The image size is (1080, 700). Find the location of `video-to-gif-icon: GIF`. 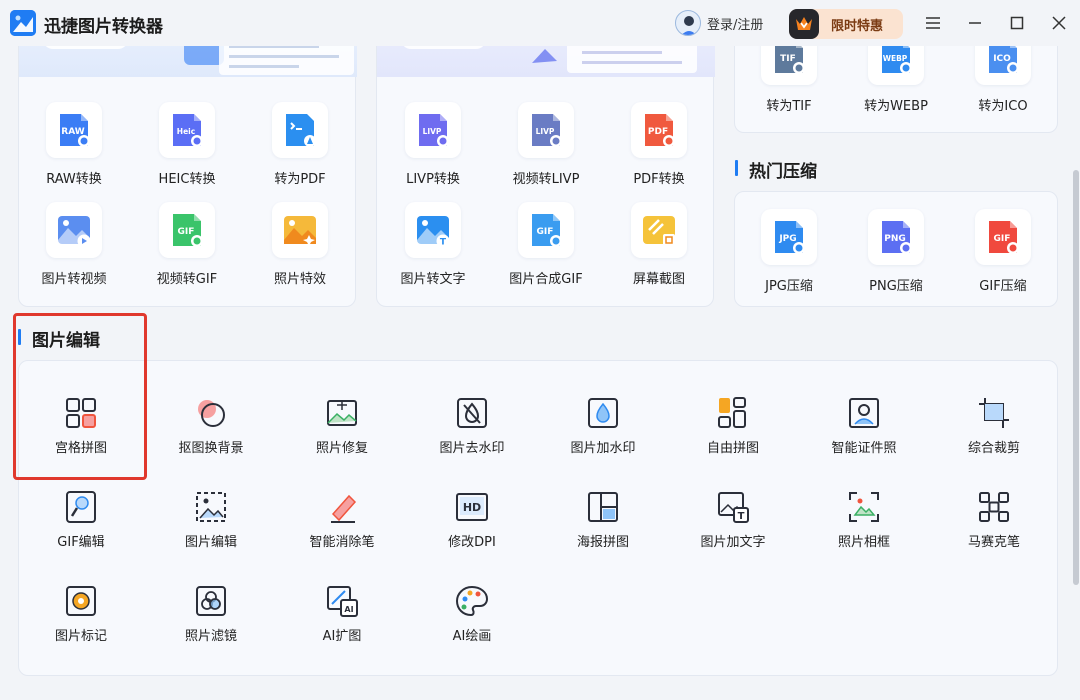

video-to-gif-icon: GIF is located at coordinates (187, 230).